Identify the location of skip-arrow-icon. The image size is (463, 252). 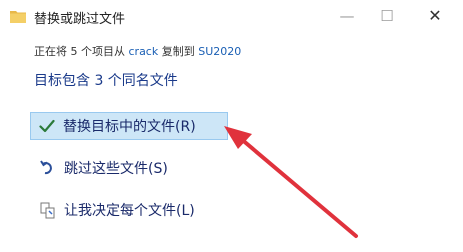
(48, 168).